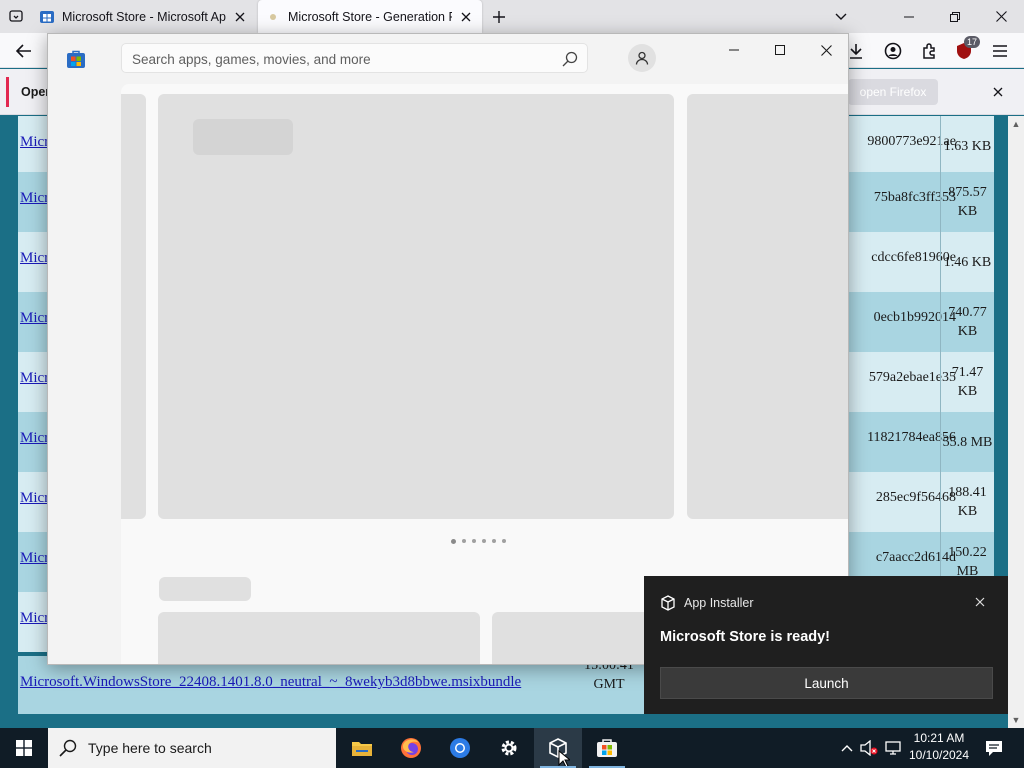  What do you see at coordinates (967, 322) in the screenshot?
I see `file-size: 740.77 KB` at bounding box center [967, 322].